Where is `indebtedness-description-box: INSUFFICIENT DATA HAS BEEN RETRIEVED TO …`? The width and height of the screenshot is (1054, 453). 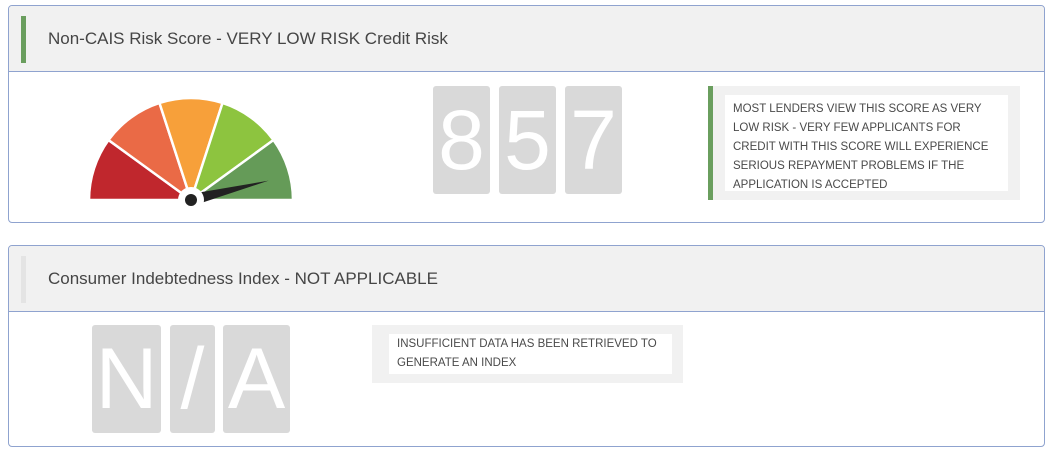 indebtedness-description-box: INSUFFICIENT DATA HAS BEEN RETRIEVED TO … is located at coordinates (527, 354).